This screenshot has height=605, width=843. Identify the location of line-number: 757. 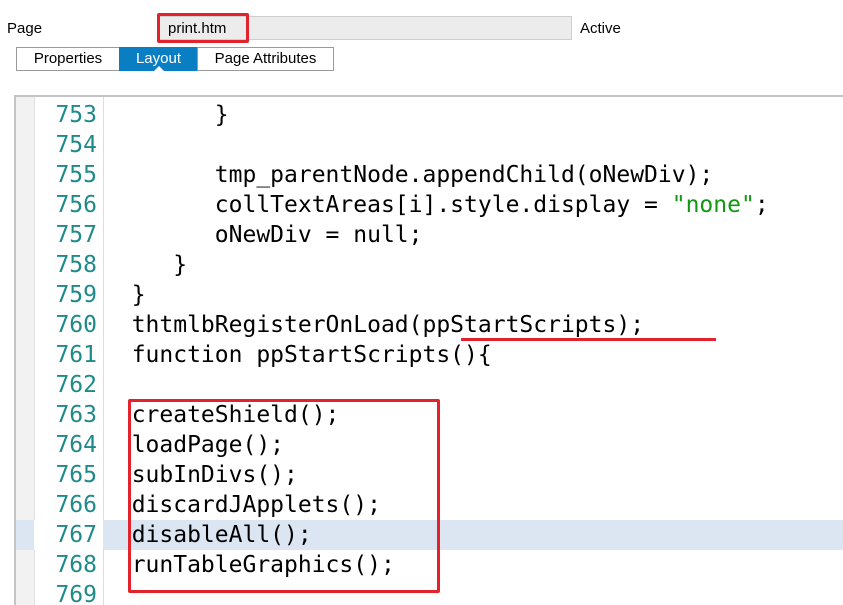
(76, 235).